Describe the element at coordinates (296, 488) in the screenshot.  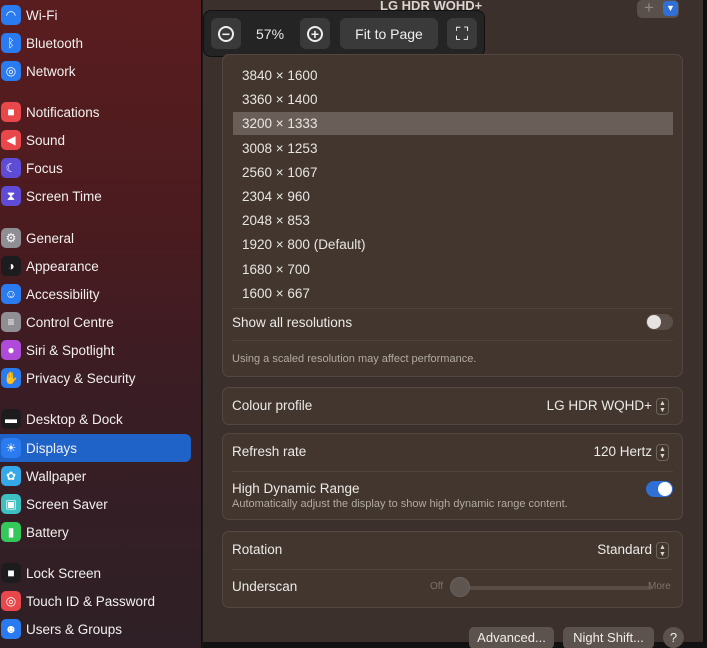
I see `hdr-label: High Dynamic Range` at that location.